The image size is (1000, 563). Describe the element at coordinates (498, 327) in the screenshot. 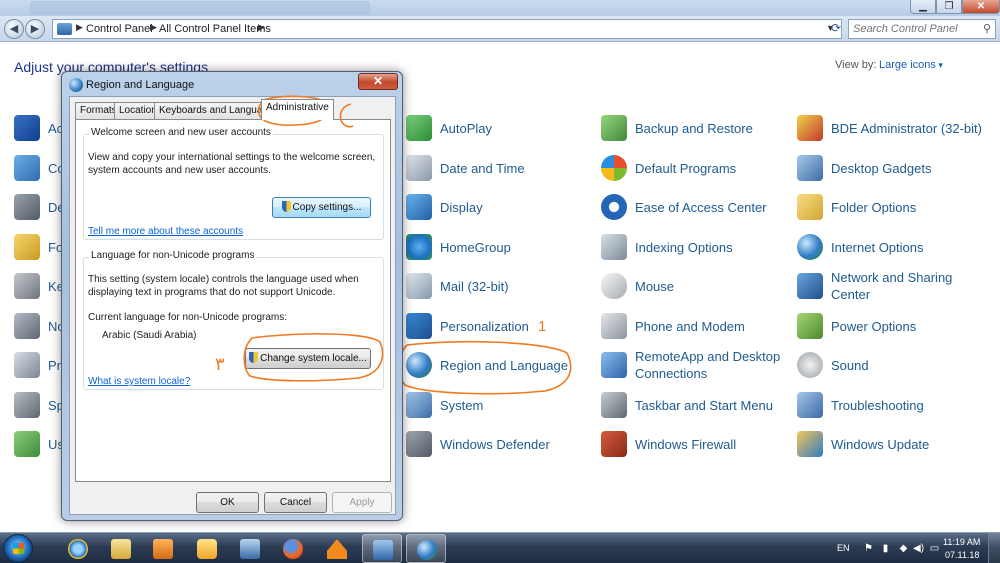

I see `cp-item-personalization: Personalization` at that location.